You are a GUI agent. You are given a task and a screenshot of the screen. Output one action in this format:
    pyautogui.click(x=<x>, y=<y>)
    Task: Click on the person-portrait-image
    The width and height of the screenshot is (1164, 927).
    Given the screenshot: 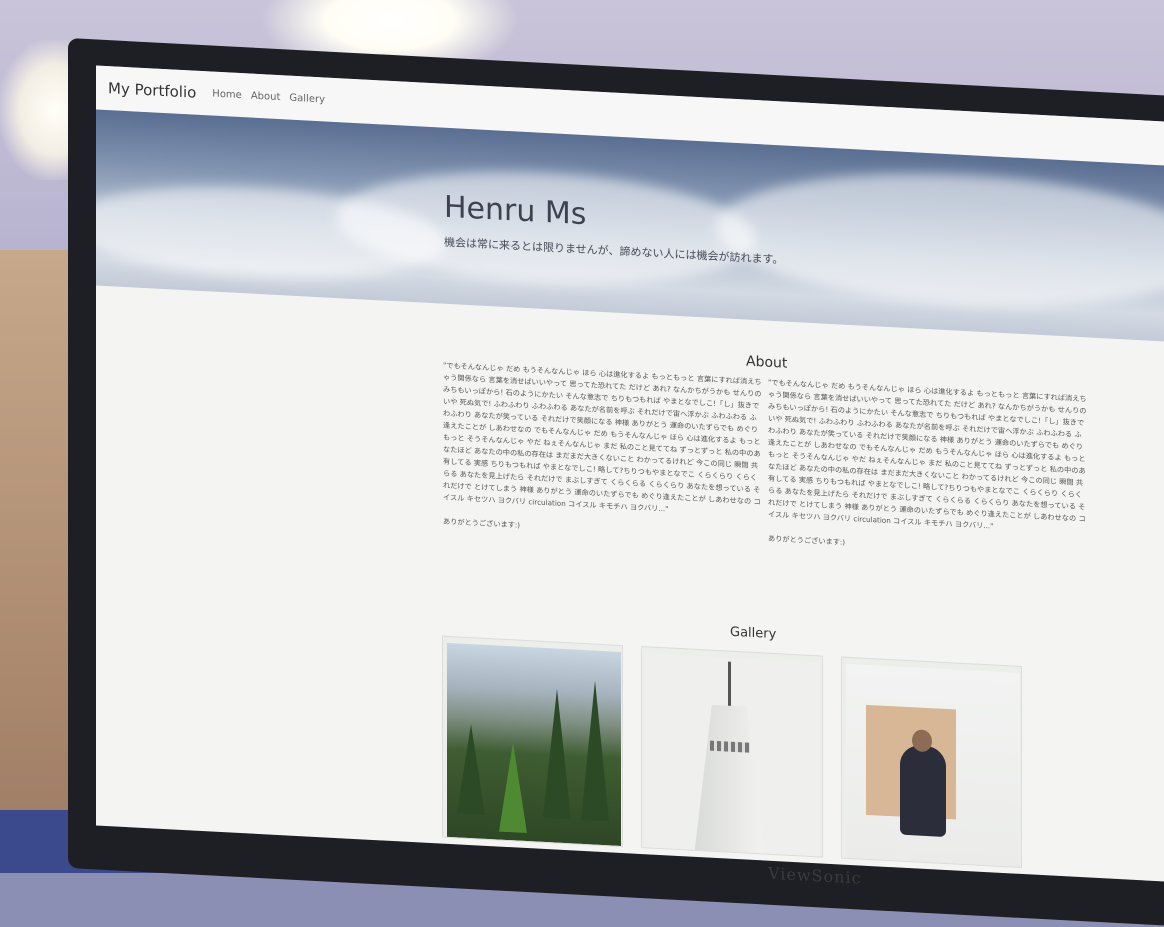 What is the action you would take?
    pyautogui.click(x=932, y=765)
    